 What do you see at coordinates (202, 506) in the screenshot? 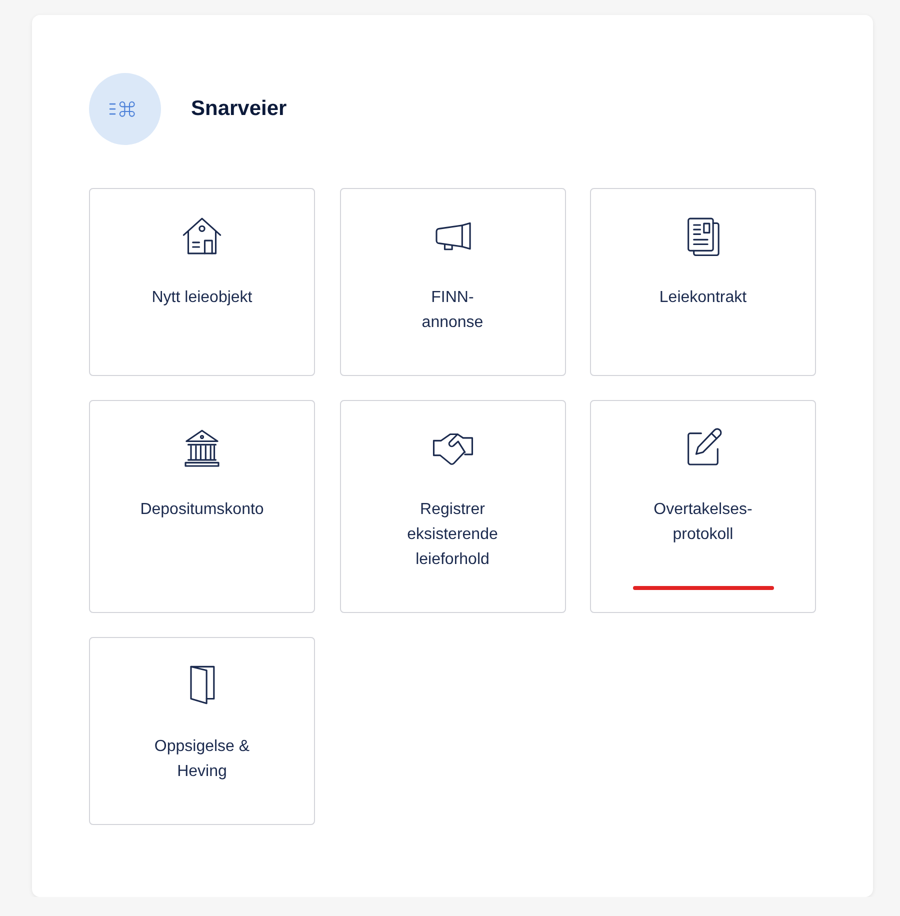
I see `shortcut-tile: Depositumskonto` at bounding box center [202, 506].